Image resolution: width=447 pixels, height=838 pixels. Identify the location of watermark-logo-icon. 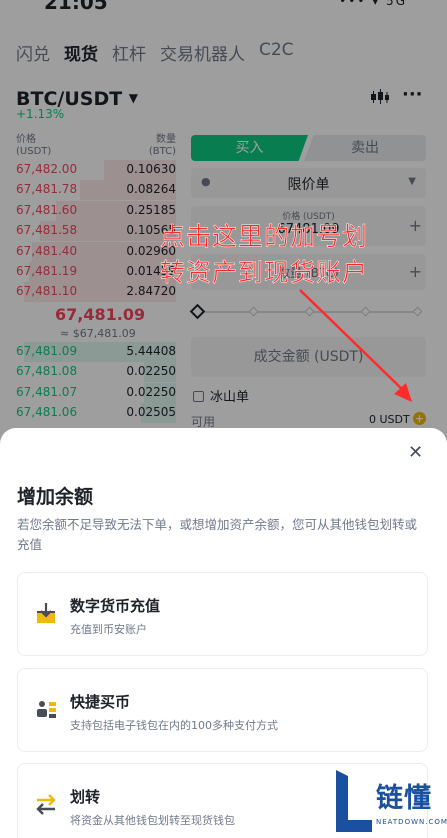
(354, 801).